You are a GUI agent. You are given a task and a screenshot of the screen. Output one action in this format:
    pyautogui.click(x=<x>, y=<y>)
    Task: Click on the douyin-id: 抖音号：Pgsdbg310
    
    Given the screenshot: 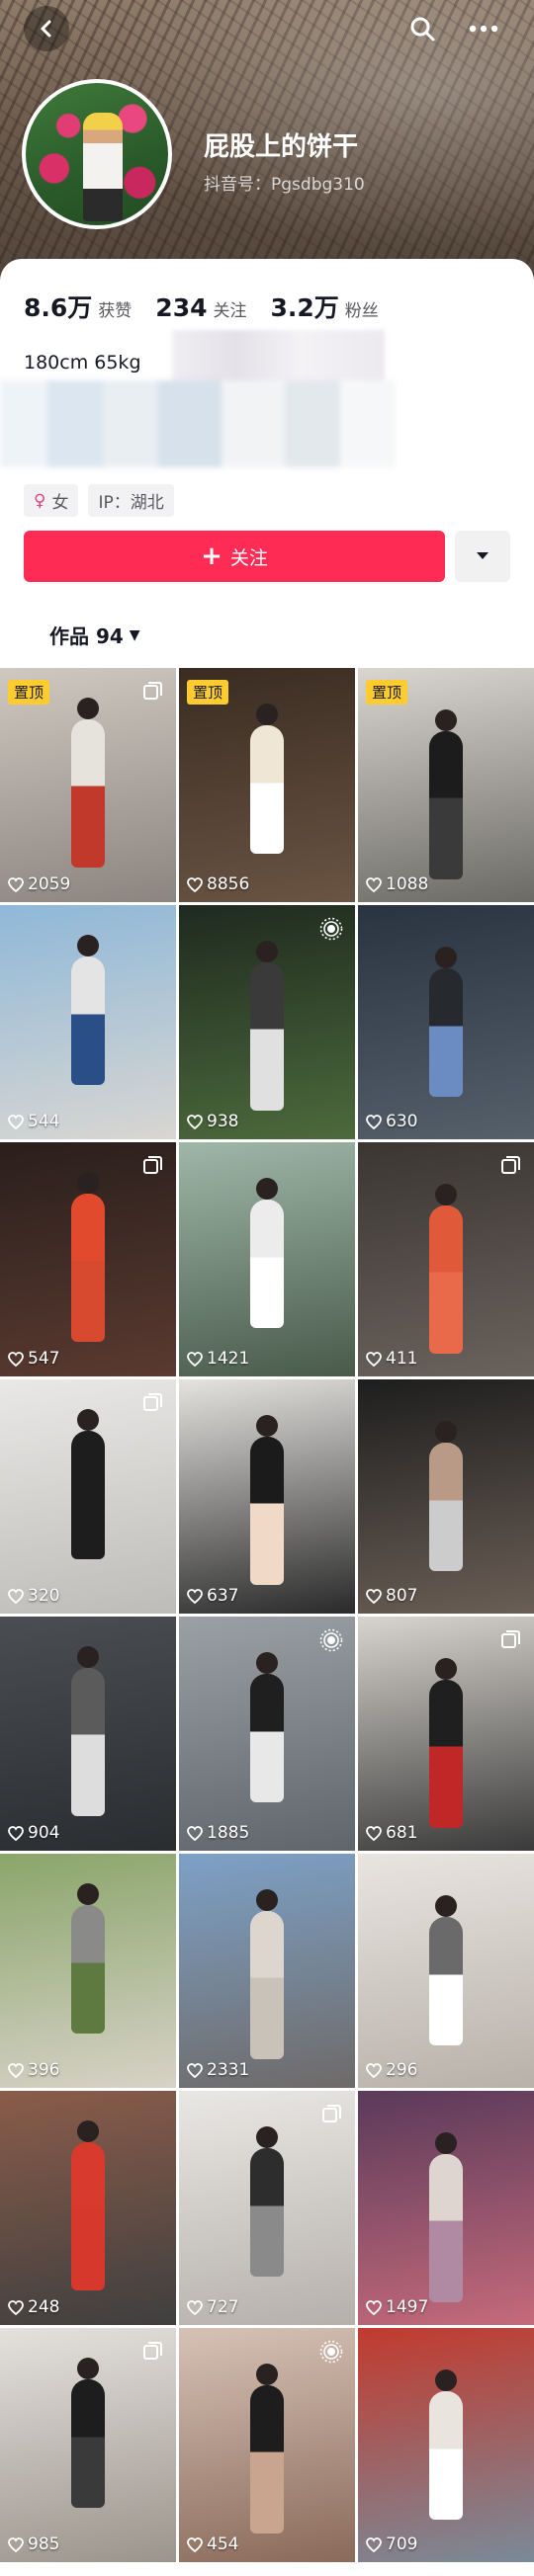 What is the action you would take?
    pyautogui.click(x=284, y=182)
    